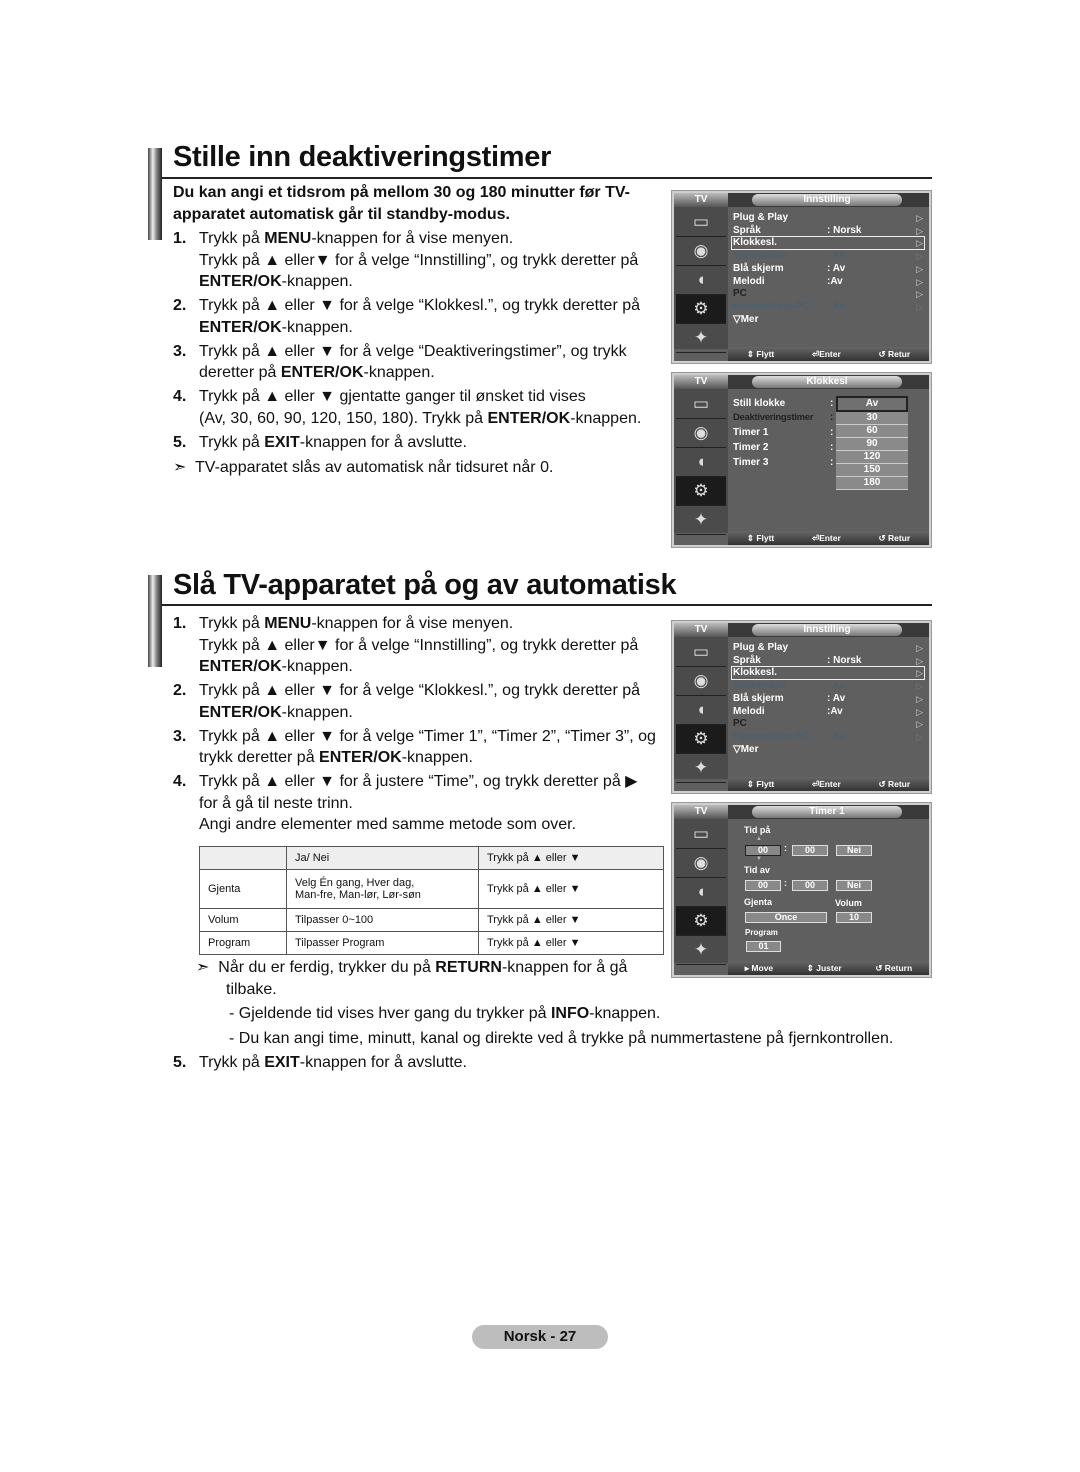 This screenshot has width=1080, height=1472. I want to click on menu-item-value: : Av, so click(836, 736).